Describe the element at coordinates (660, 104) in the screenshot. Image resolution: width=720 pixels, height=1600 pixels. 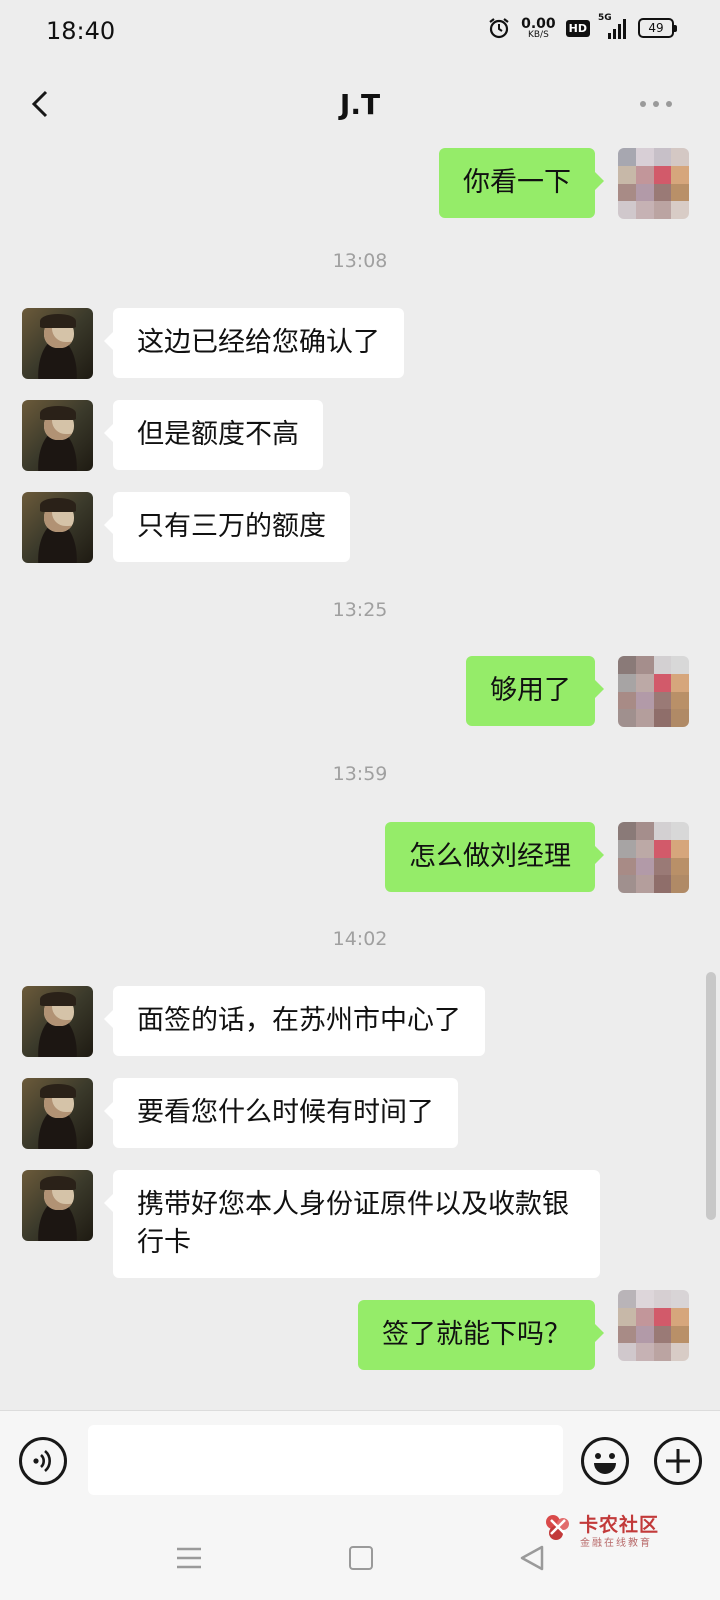
I see `more-button` at that location.